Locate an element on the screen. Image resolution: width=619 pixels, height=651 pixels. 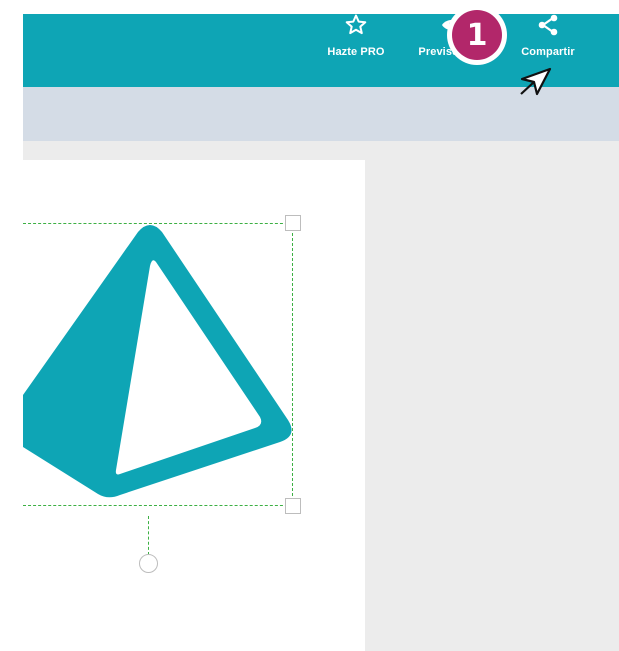
rotate-handle is located at coordinates (148, 563).